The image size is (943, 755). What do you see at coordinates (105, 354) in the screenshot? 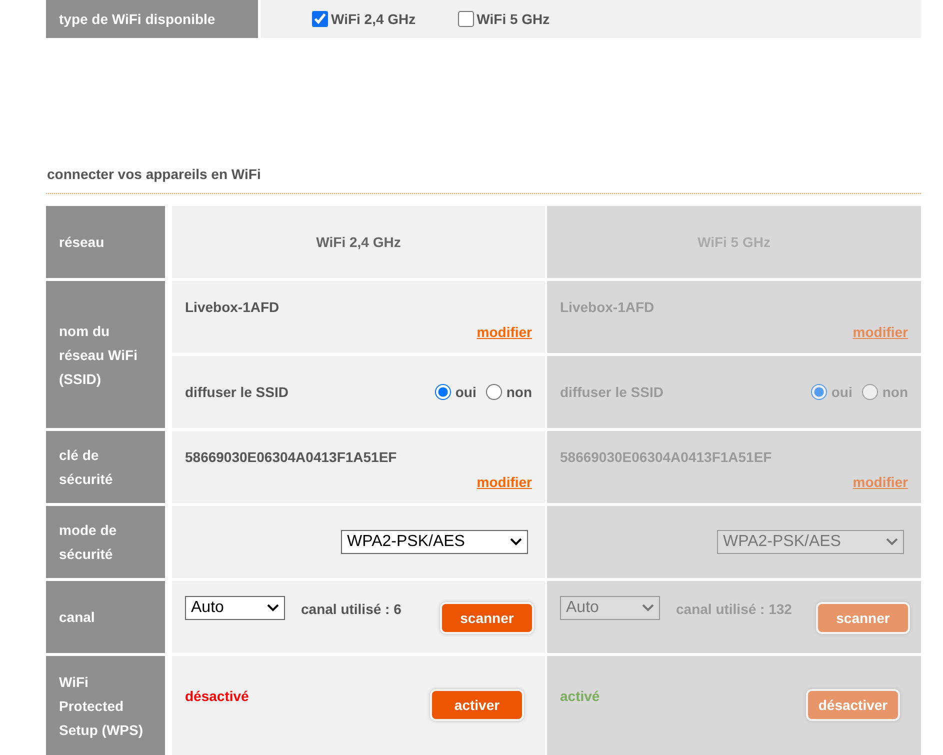
I see `row-label: nom du réseau WiFi (SSID)` at bounding box center [105, 354].